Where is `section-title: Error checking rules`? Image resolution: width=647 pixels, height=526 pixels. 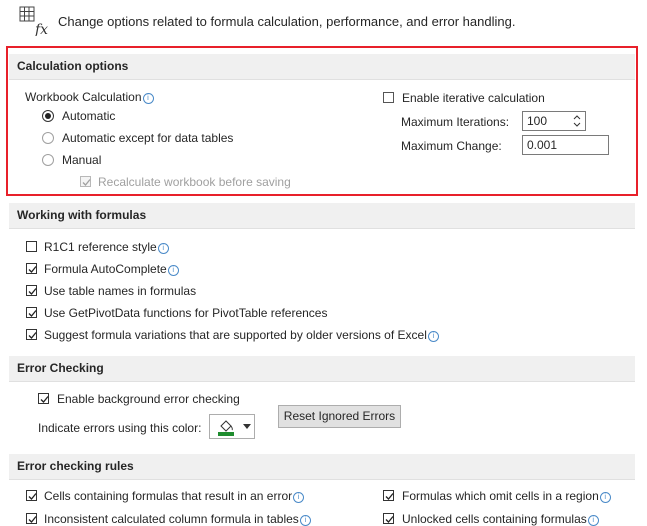
section-title: Error checking rules is located at coordinates (75, 466).